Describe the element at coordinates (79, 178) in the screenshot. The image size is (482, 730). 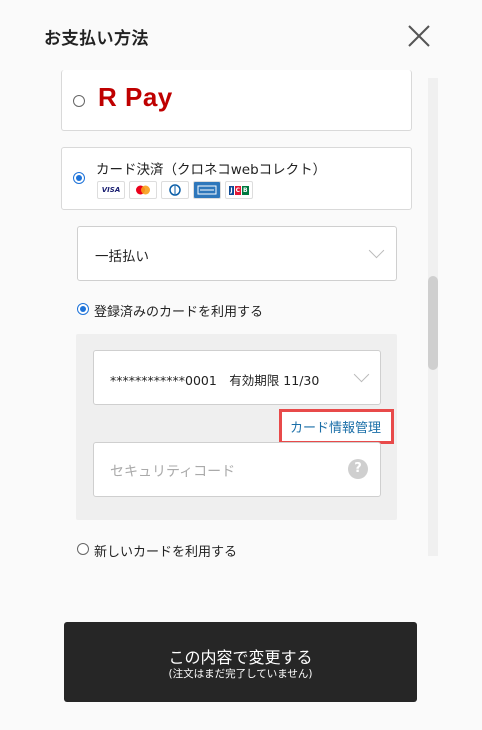
I see `card-payment-radio` at that location.